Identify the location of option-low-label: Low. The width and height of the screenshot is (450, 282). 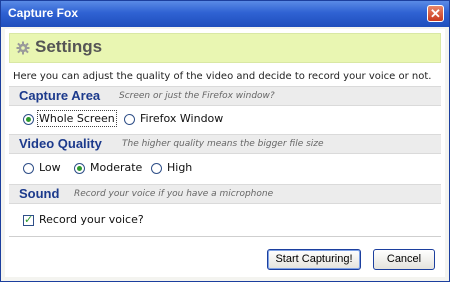
(50, 167).